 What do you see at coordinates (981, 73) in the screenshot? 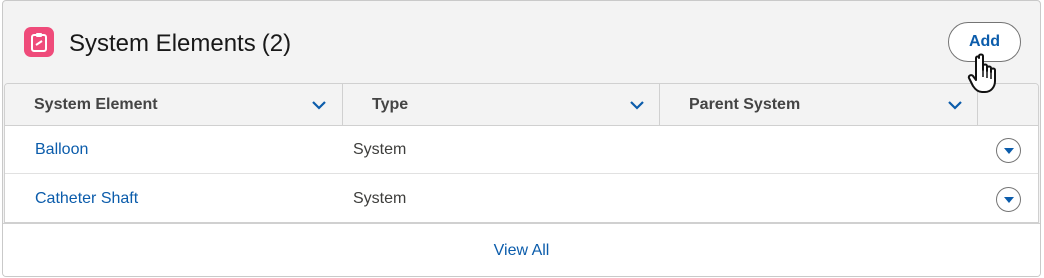
I see `hand-pointer-icon` at bounding box center [981, 73].